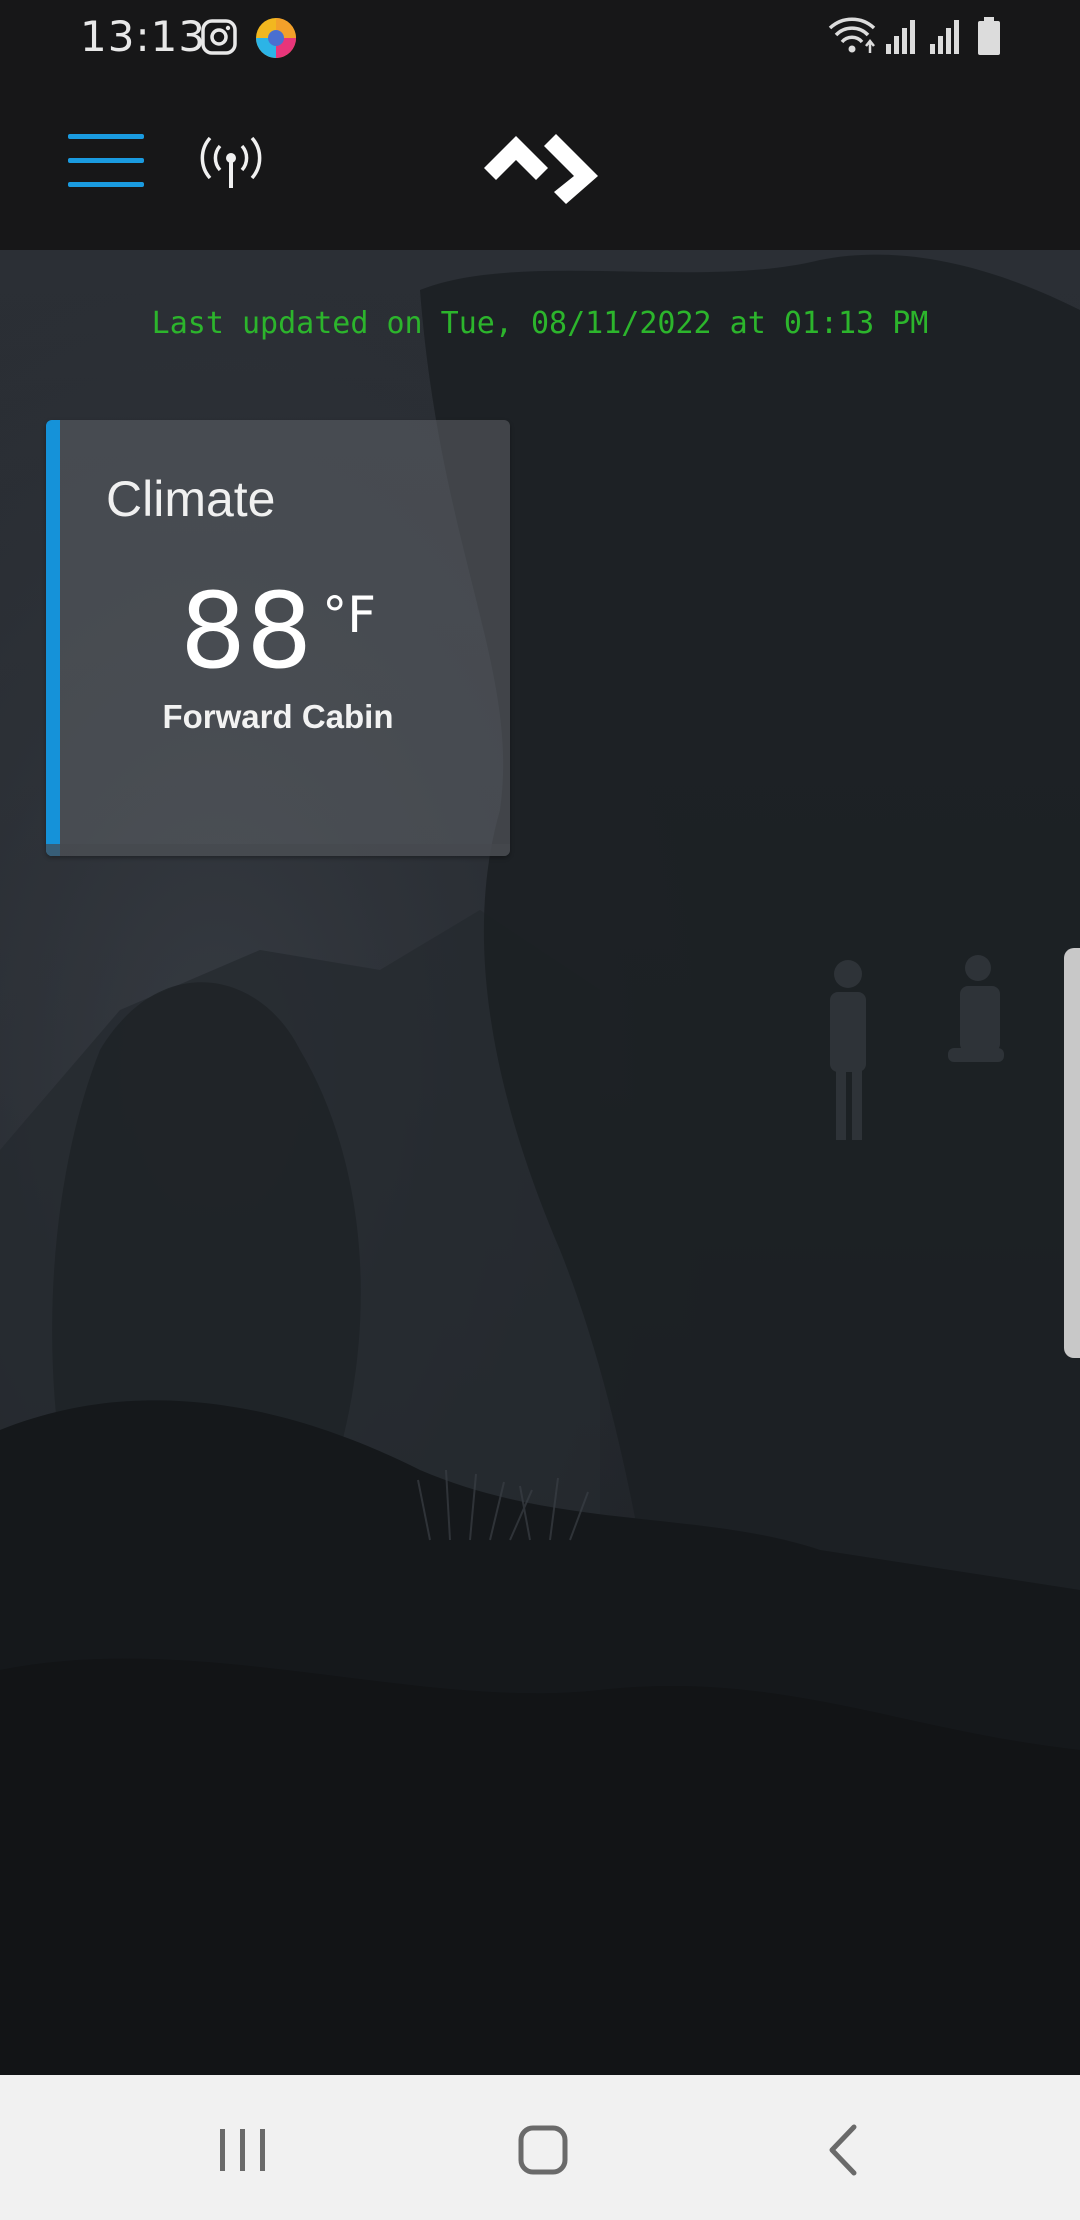 Image resolution: width=1080 pixels, height=2220 pixels. What do you see at coordinates (219, 37) in the screenshot?
I see `instagram-icon` at bounding box center [219, 37].